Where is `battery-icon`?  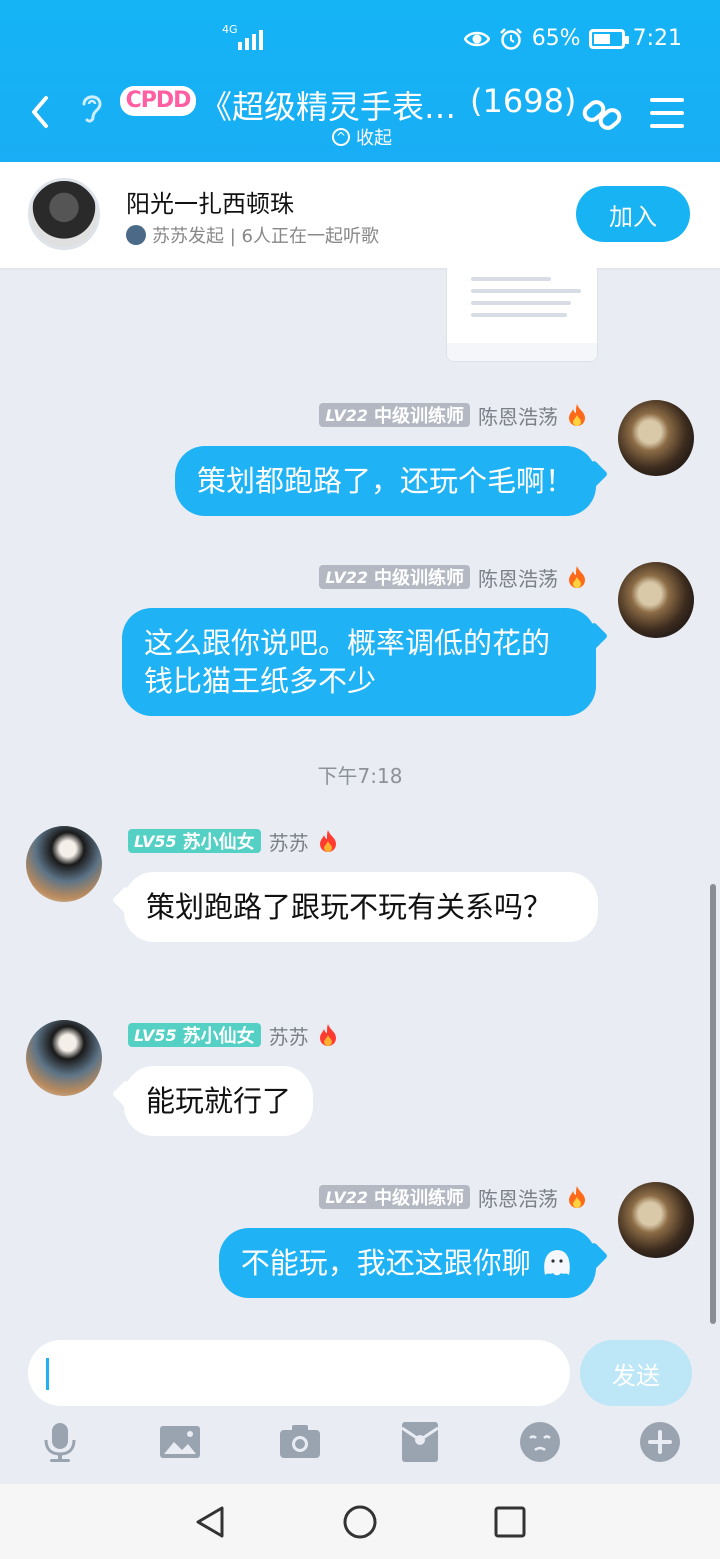
battery-icon is located at coordinates (608, 38).